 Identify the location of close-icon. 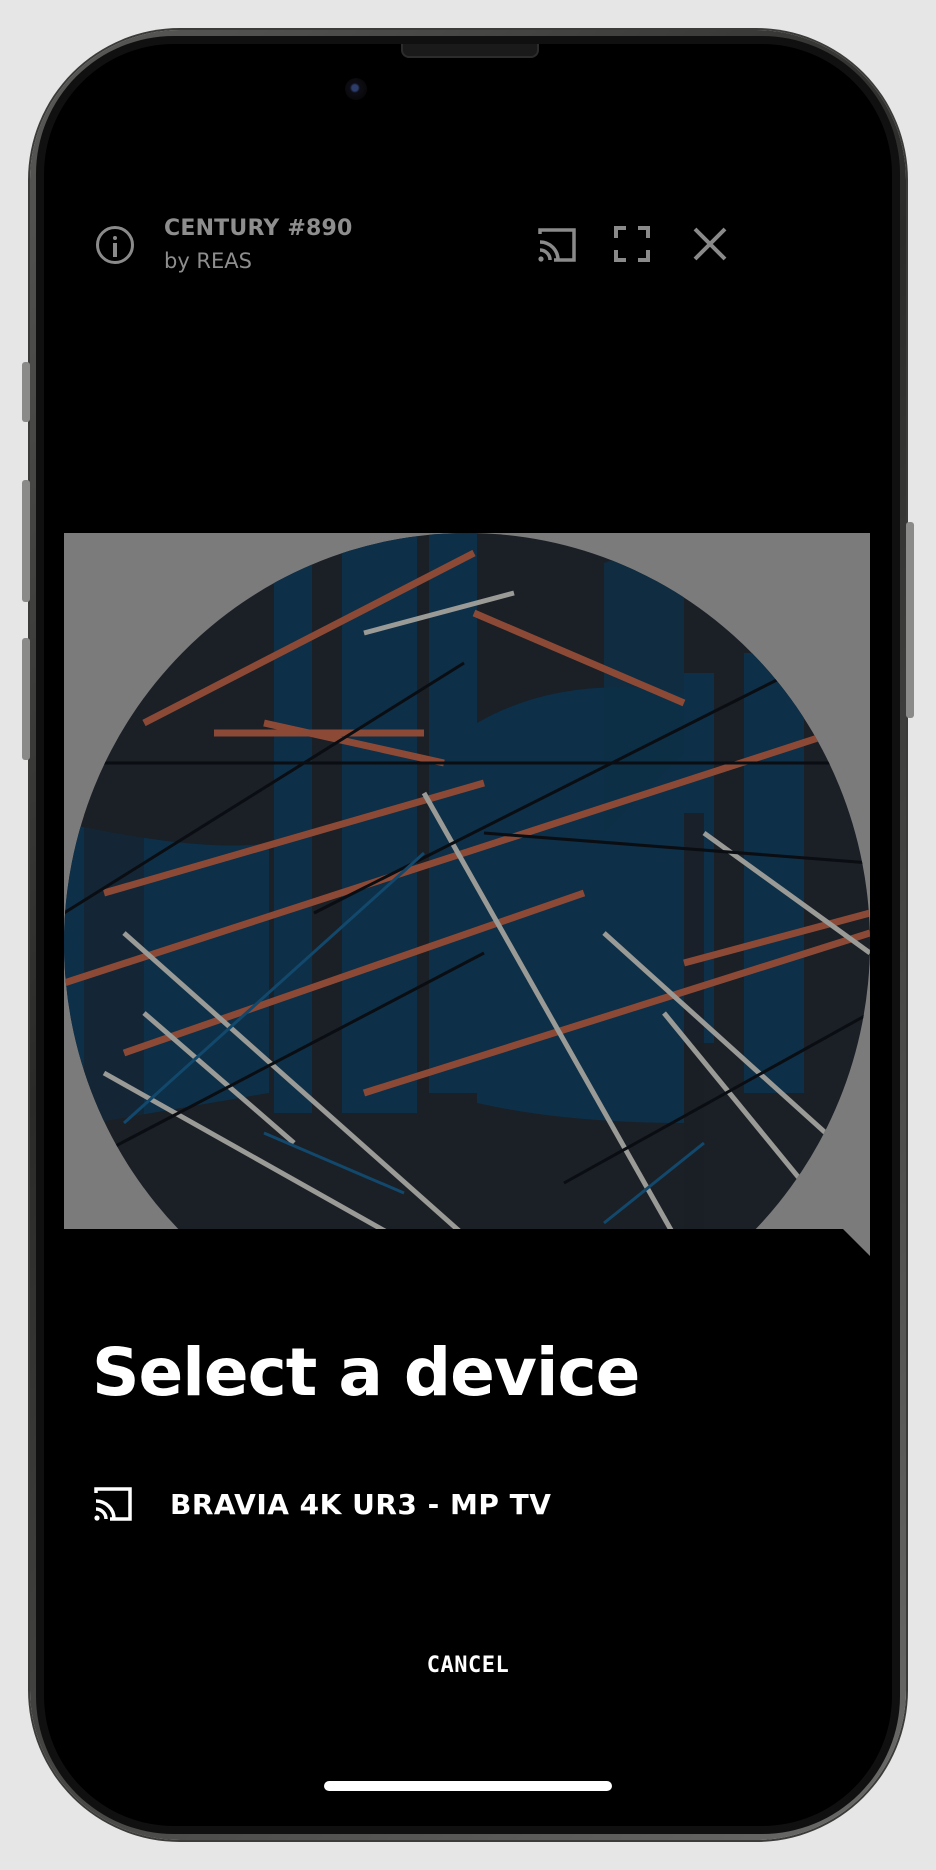
(710, 244).